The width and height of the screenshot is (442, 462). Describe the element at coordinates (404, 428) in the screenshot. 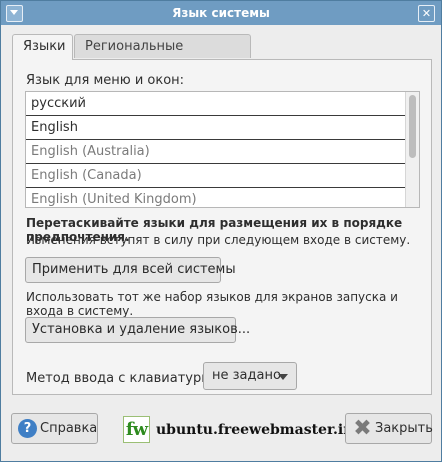

I see `close-button-label: Закрыть` at that location.